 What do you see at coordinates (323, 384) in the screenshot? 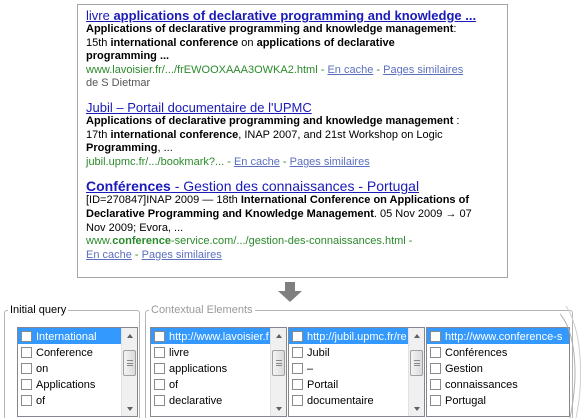
I see `list-item-label: Portail` at bounding box center [323, 384].